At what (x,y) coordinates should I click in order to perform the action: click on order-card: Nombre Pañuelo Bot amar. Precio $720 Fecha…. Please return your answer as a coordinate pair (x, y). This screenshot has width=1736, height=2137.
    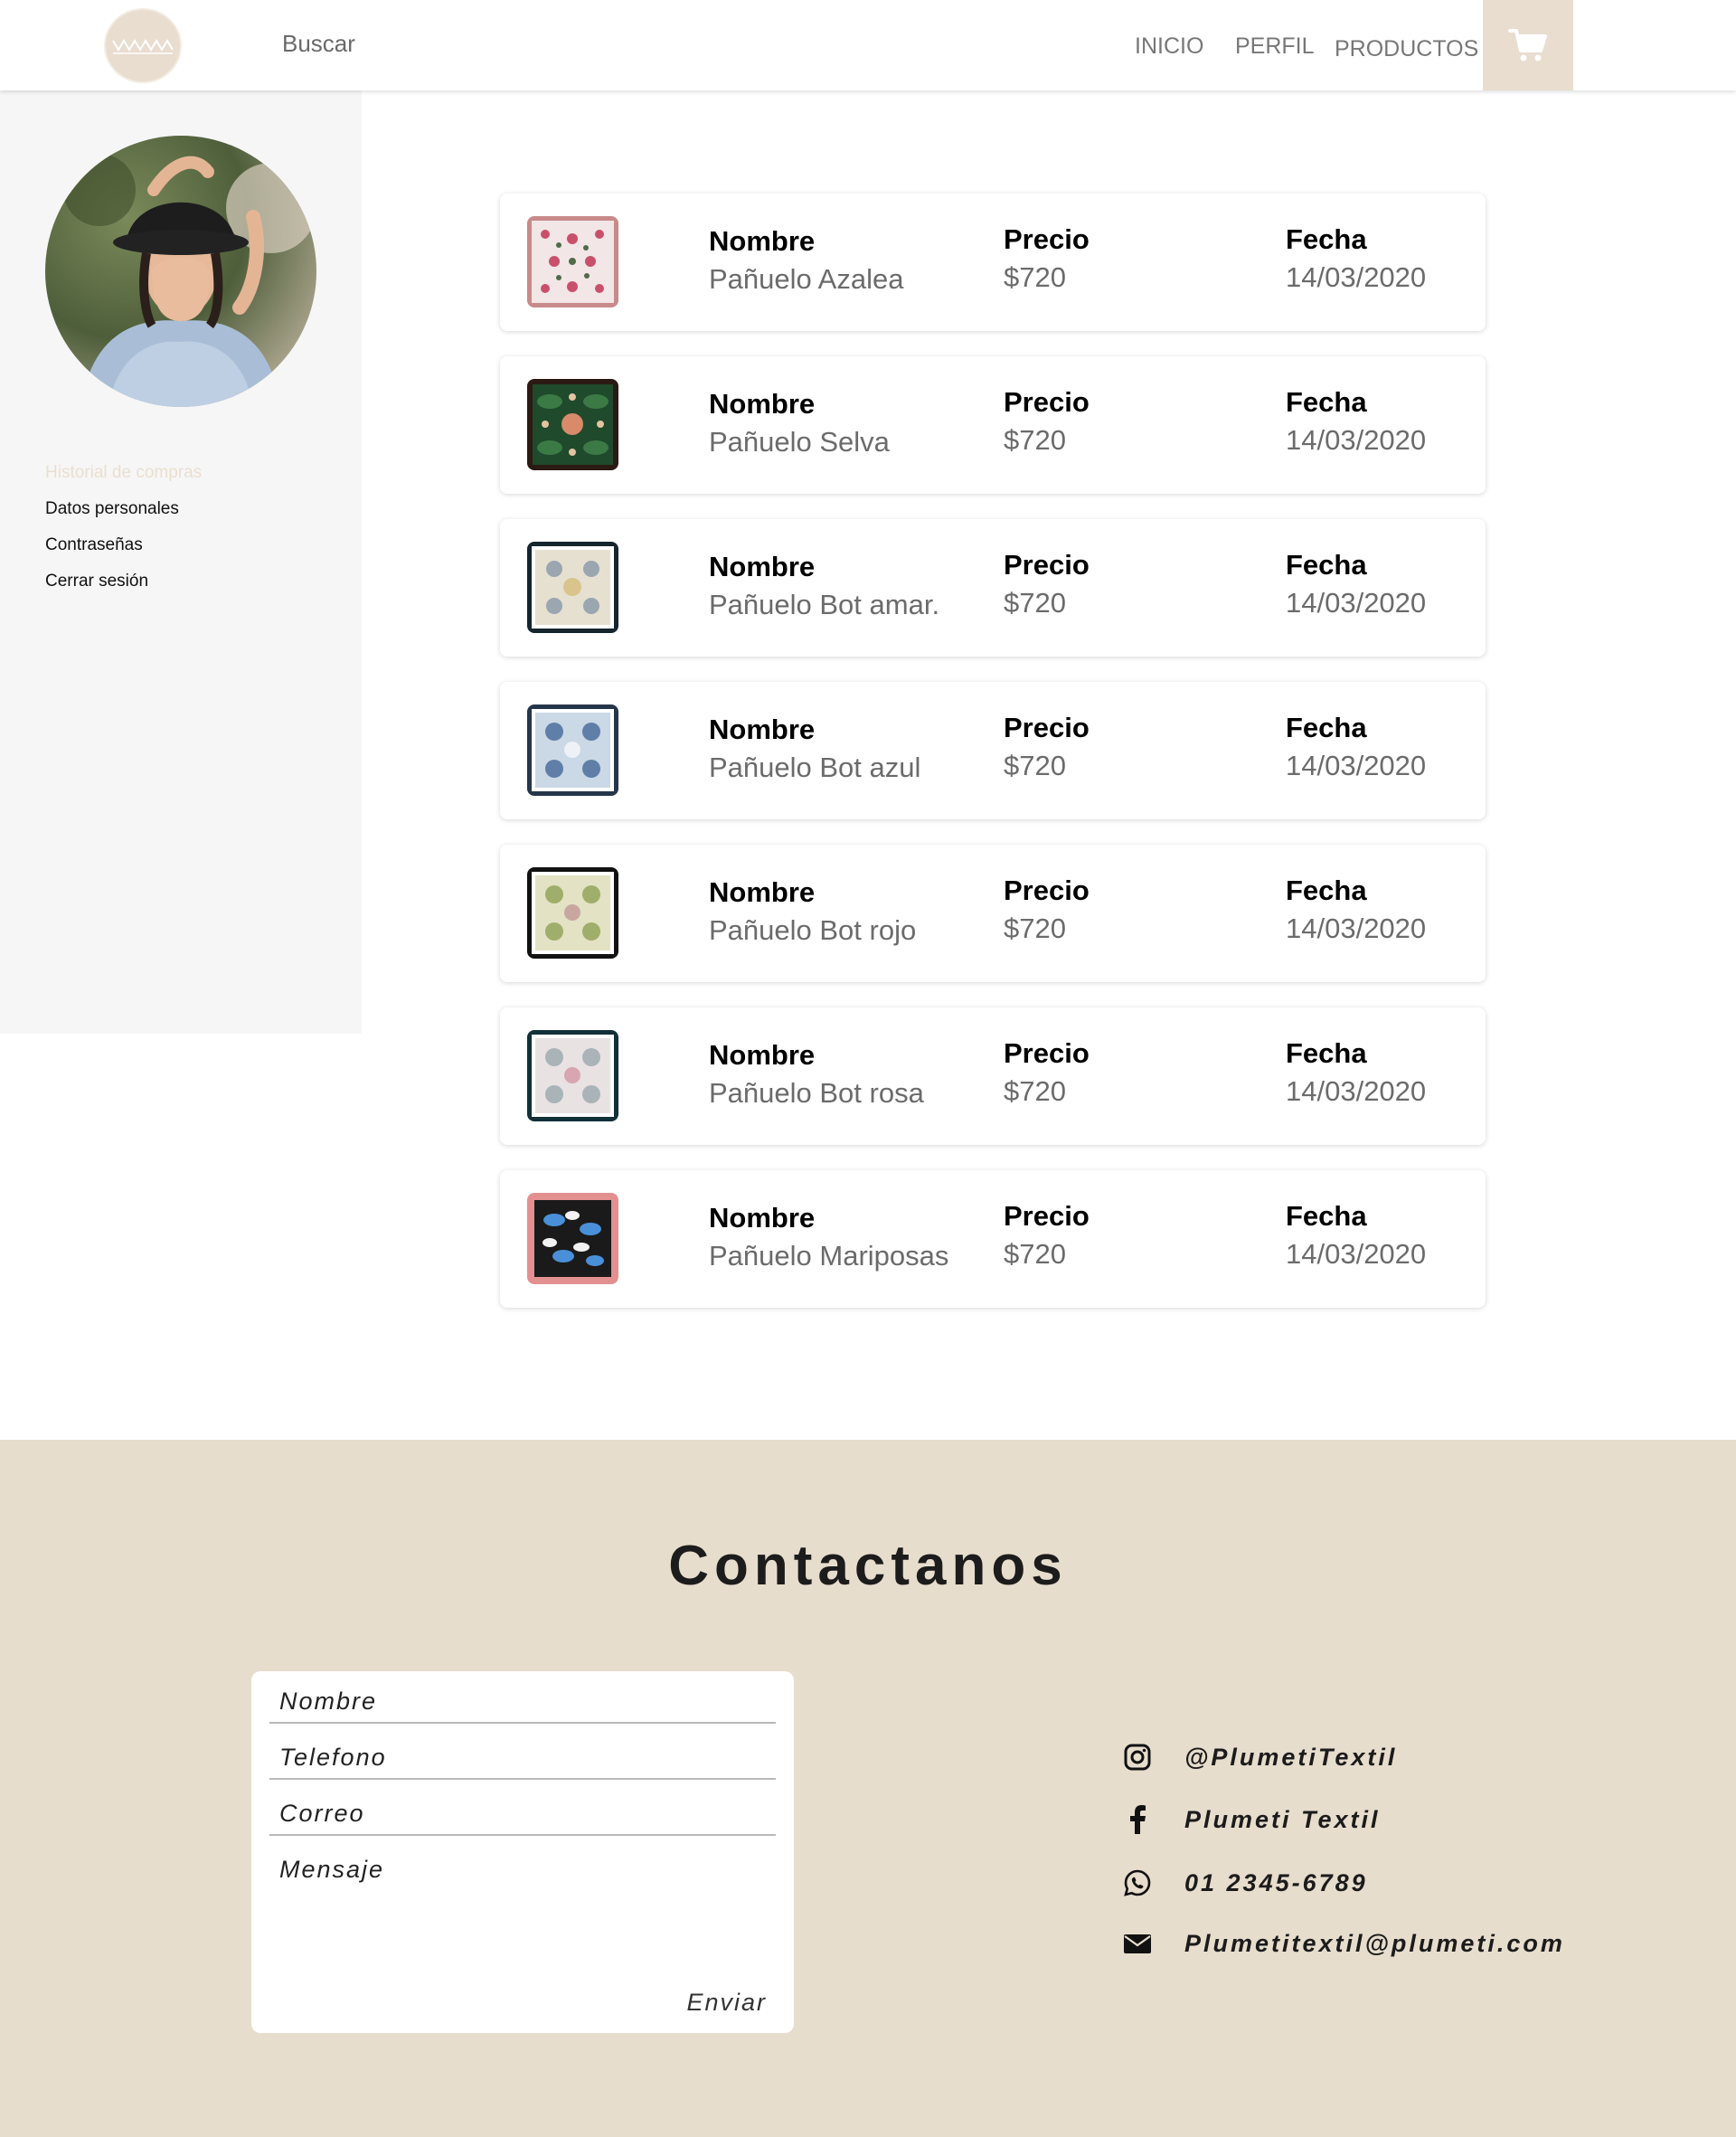
    Looking at the image, I should click on (993, 588).